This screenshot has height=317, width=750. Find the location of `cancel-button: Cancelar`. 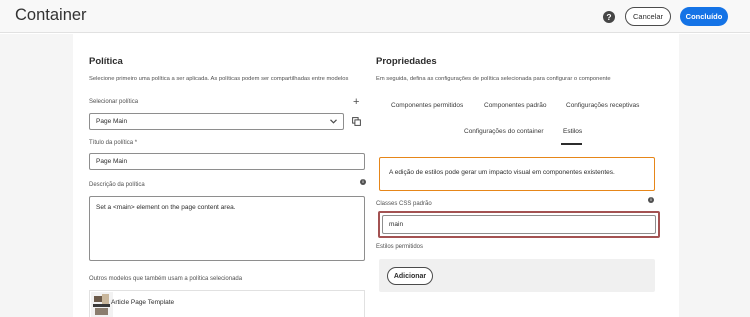

cancel-button: Cancelar is located at coordinates (648, 16).